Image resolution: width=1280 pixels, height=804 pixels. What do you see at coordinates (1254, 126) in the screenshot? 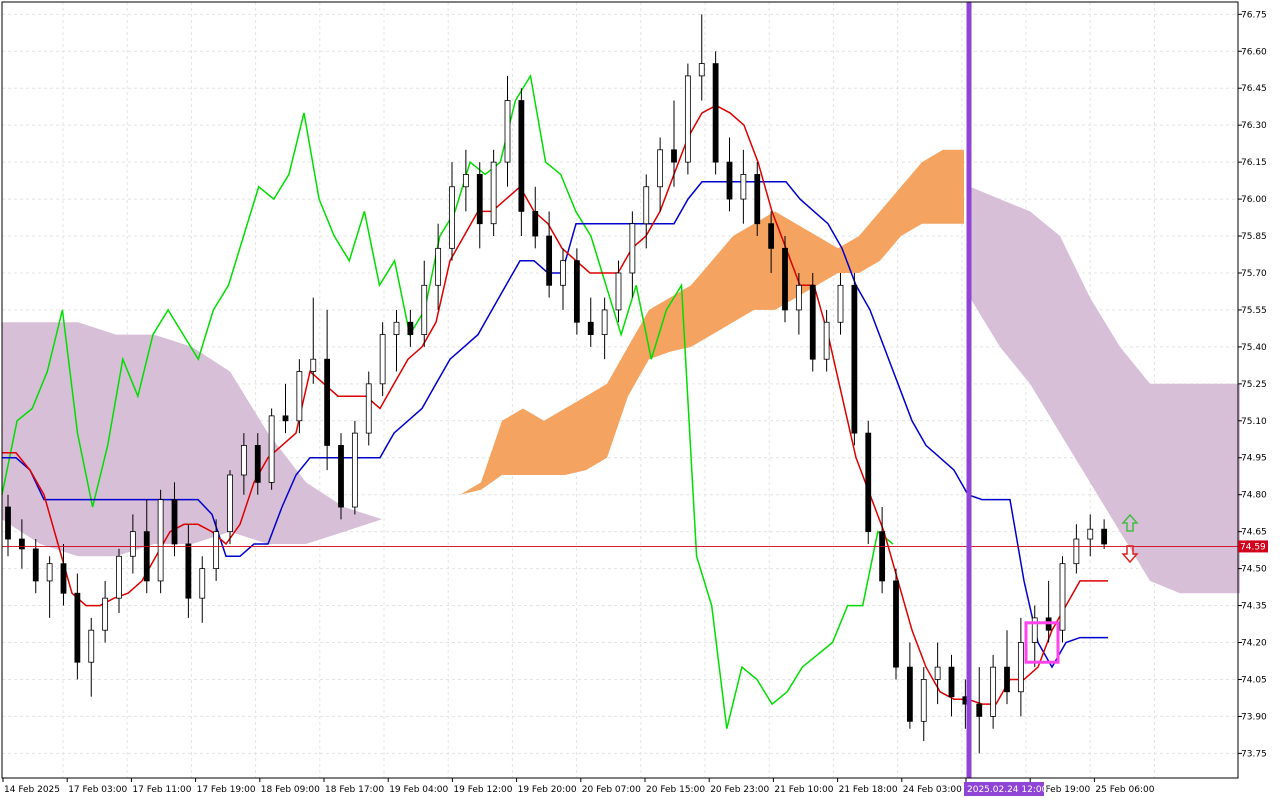
I see `price-tick-label: 76.30` at bounding box center [1254, 126].